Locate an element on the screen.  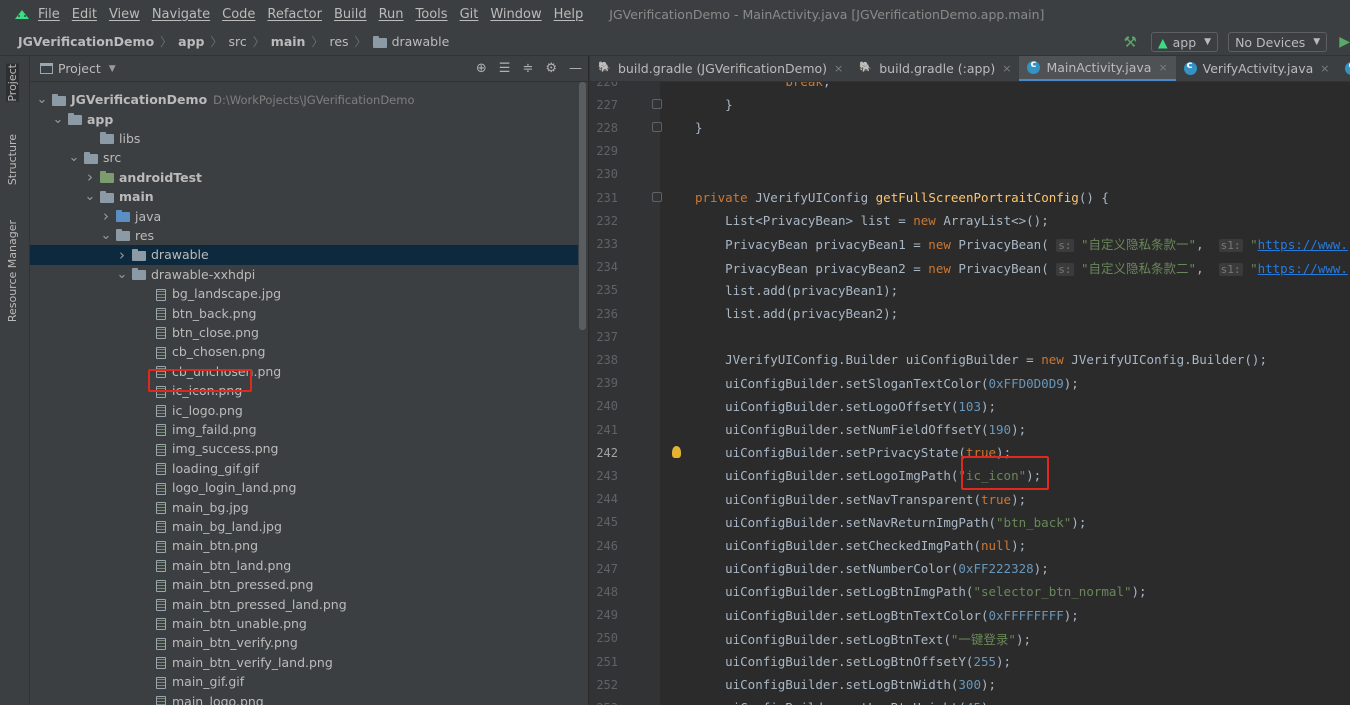
editor-tab: VerifyActivity.java × is located at coordinates (1257, 68).